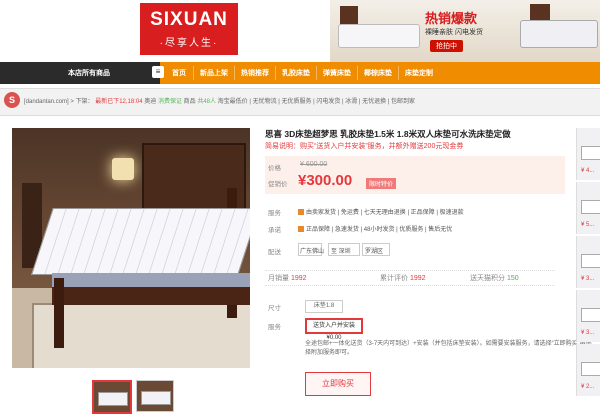 Image resolution: width=600 pixels, height=414 pixels. What do you see at coordinates (278, 278) in the screenshot?
I see `monthly-sales-label: 月销量` at bounding box center [278, 278].